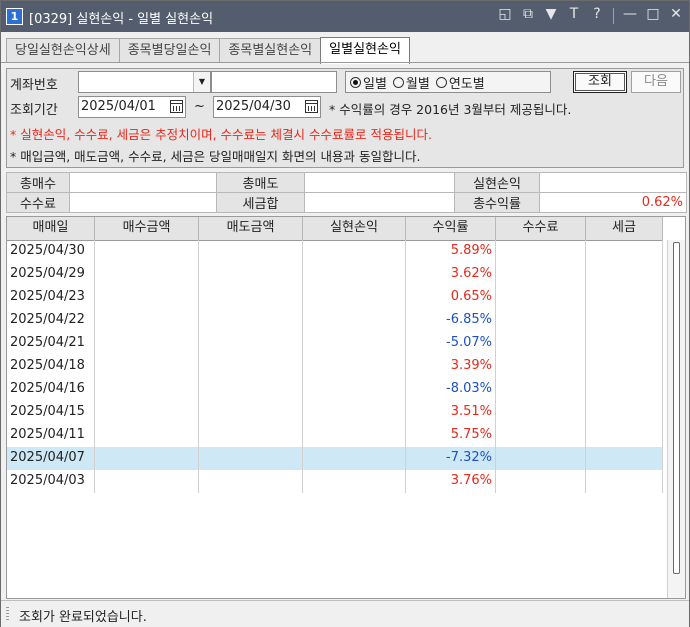 The height and width of the screenshot is (627, 690). What do you see at coordinates (253, 106) in the screenshot?
I see `end-date-value: 2025/04/30` at bounding box center [253, 106].